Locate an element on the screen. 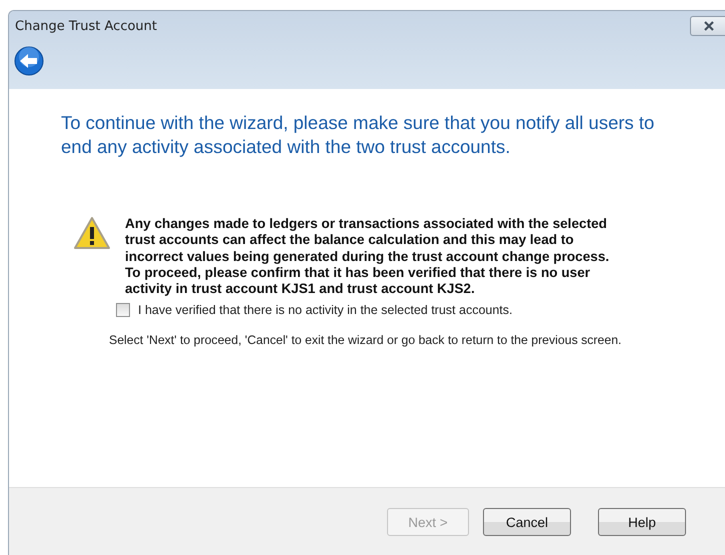 The height and width of the screenshot is (555, 725). close-icon is located at coordinates (709, 26).